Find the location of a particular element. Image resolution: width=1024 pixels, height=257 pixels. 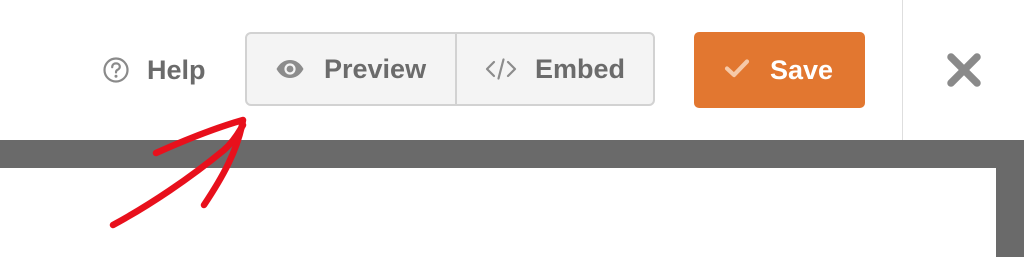

toolbar-divider is located at coordinates (902, 70).